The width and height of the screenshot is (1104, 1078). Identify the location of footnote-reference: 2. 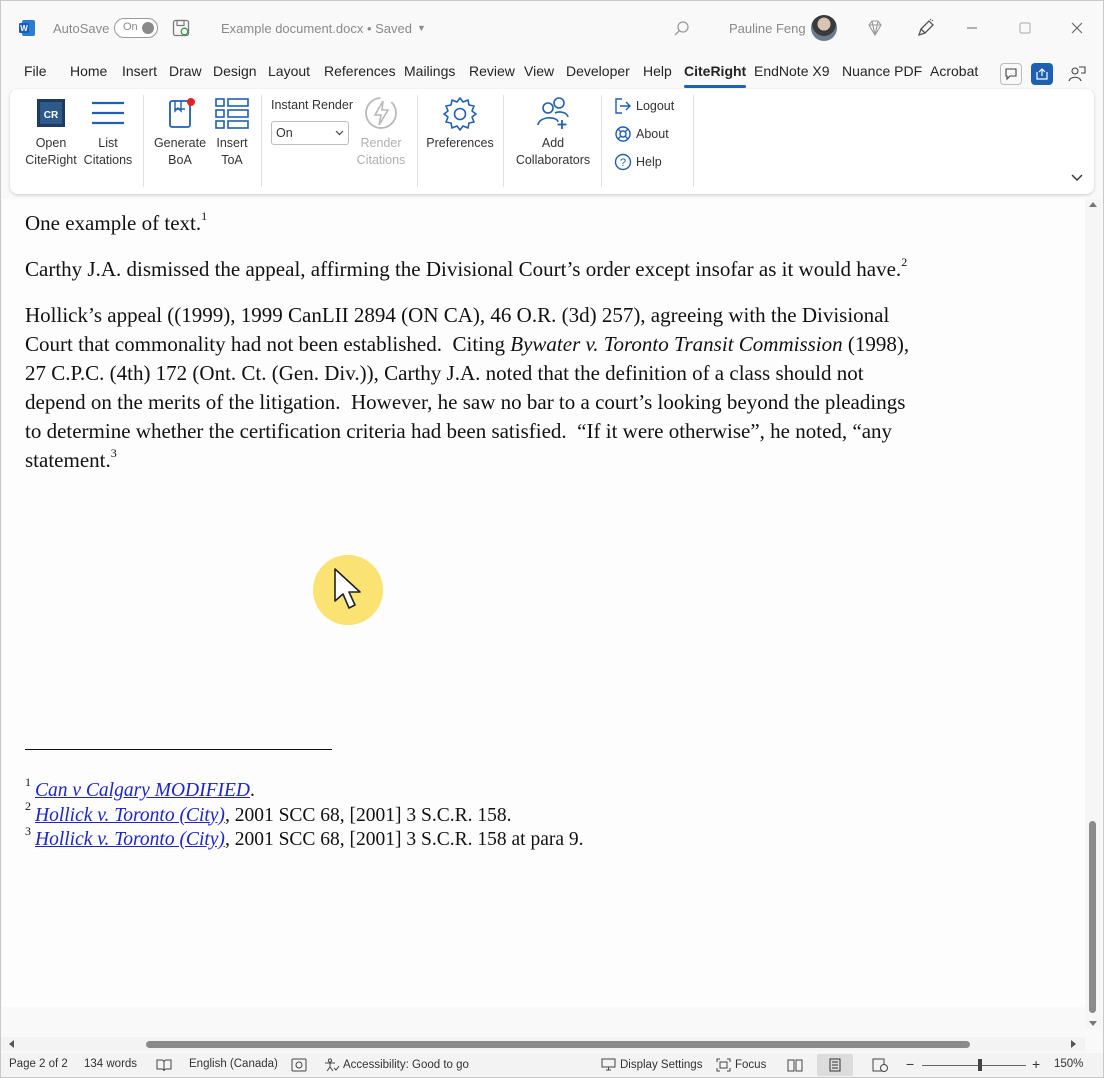
(904, 262).